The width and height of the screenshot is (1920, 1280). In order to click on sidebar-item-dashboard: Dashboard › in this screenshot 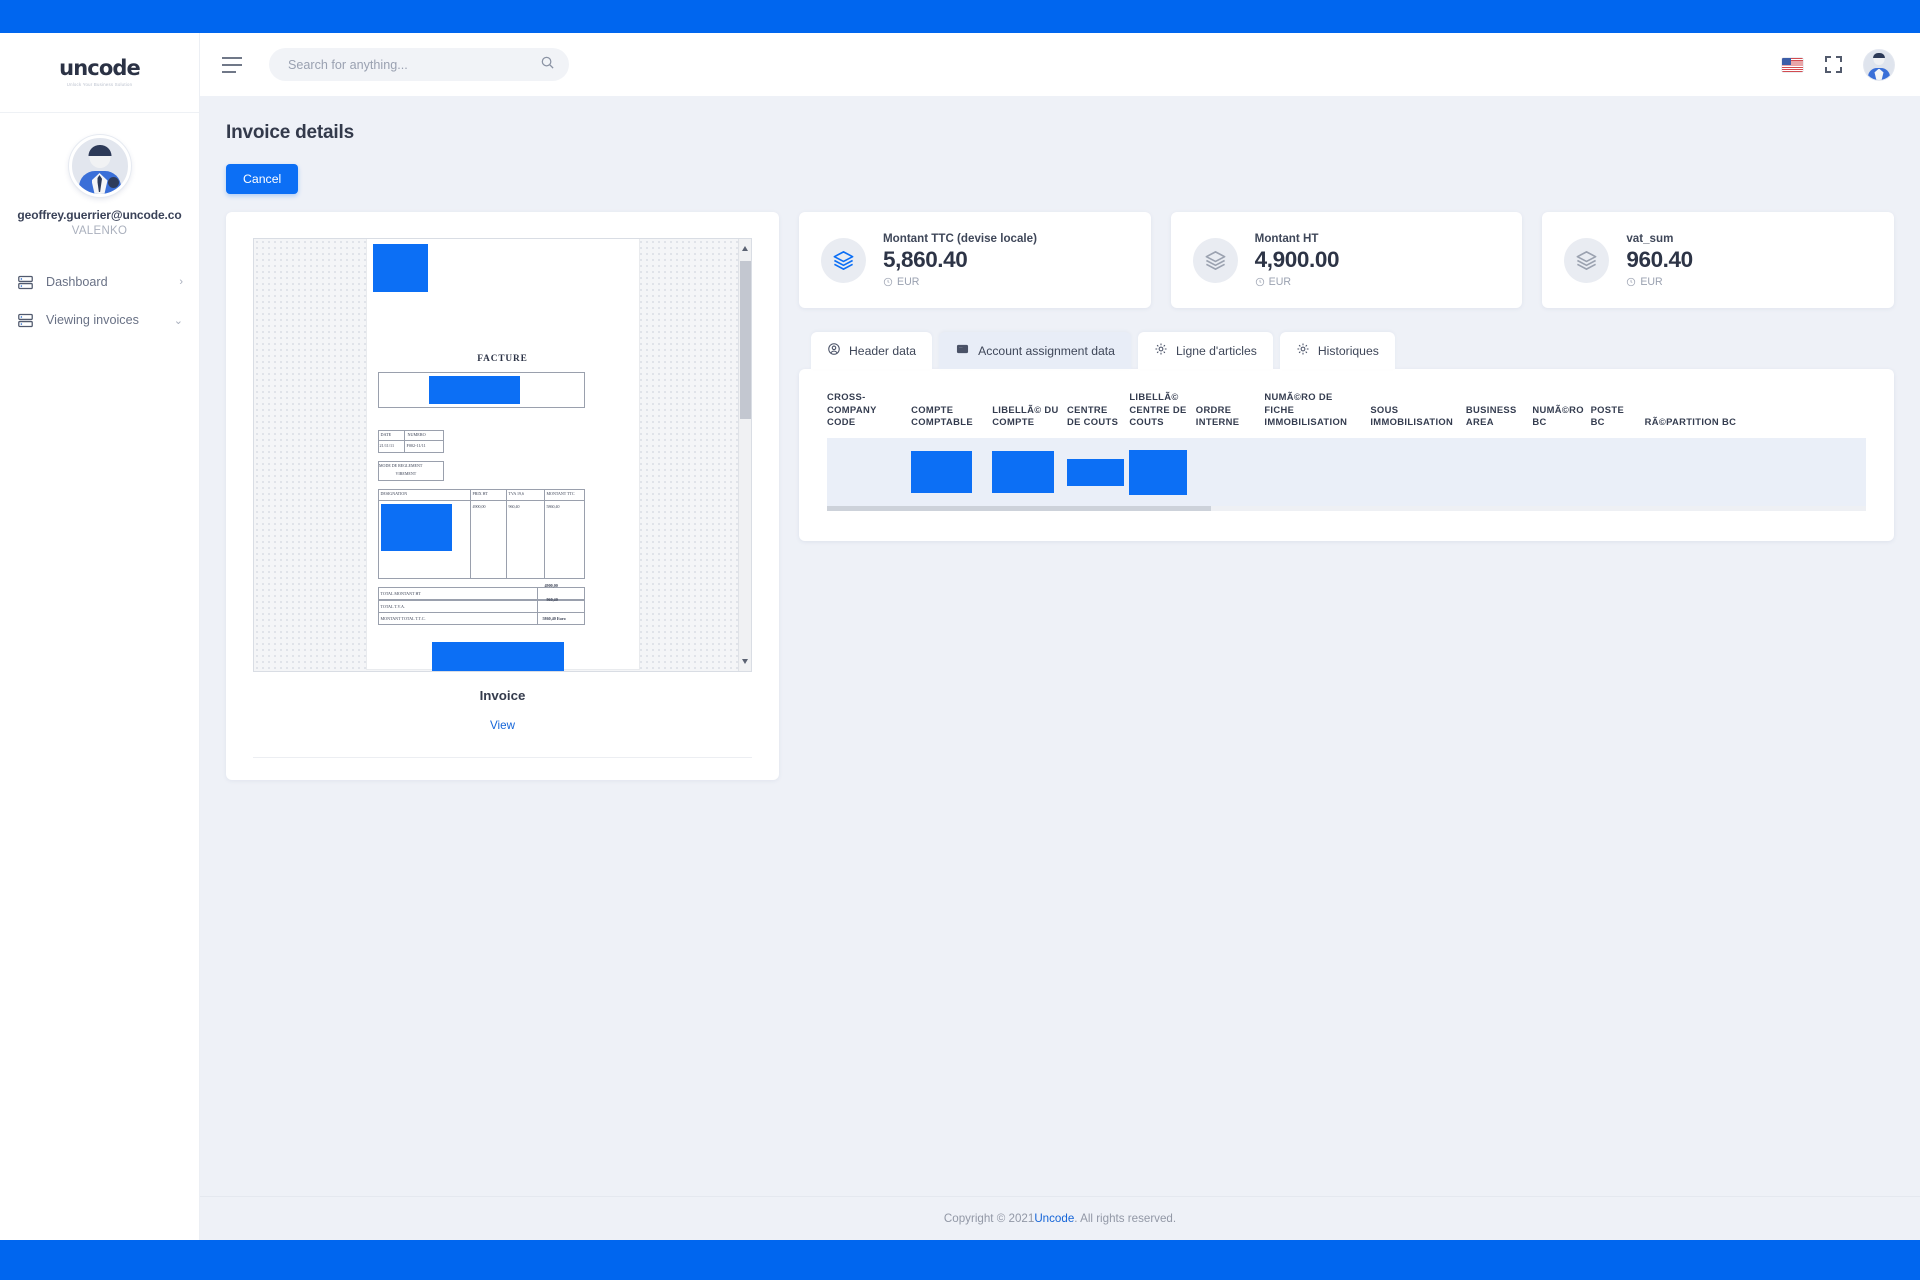, I will do `click(99, 282)`.